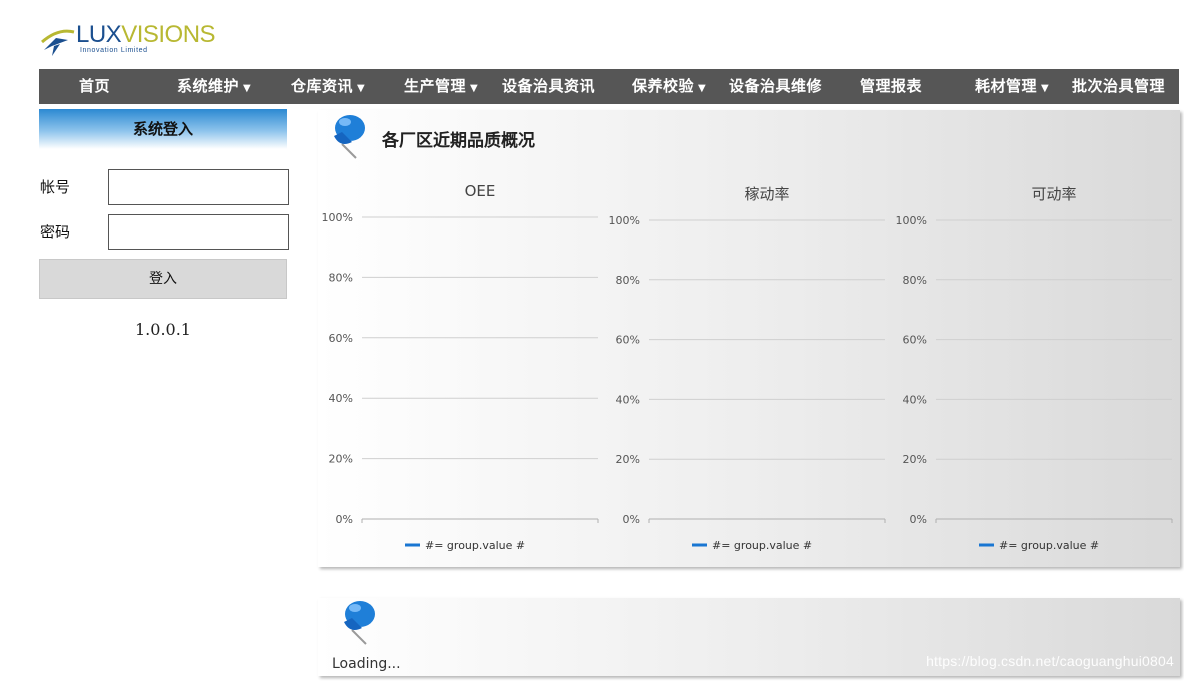 Image resolution: width=1184 pixels, height=681 pixels. I want to click on nav-item-production-management: 生产管理 ▼, so click(441, 86).